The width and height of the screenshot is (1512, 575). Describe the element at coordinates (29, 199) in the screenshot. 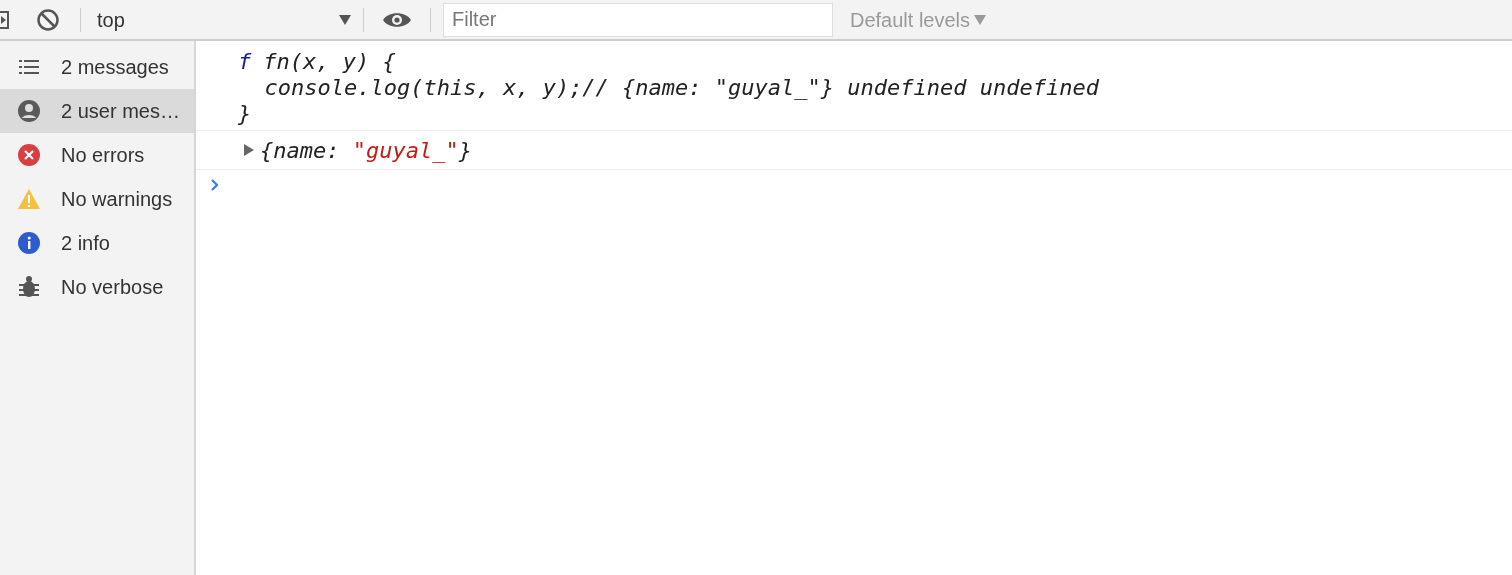

I see `warning-icon` at that location.